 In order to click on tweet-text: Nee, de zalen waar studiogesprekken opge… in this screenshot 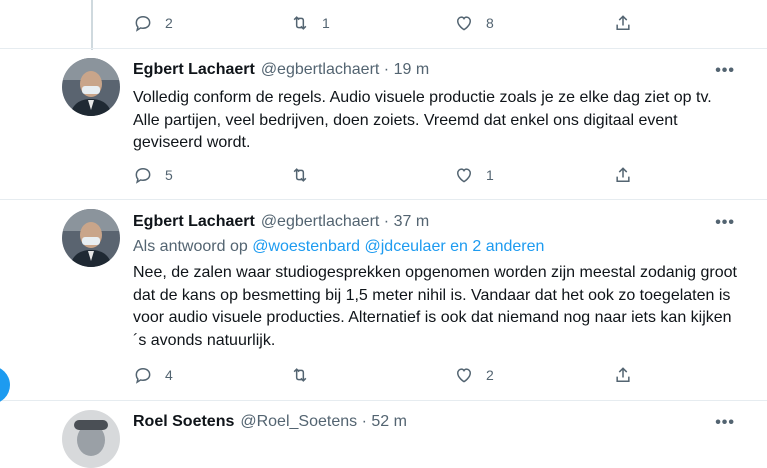, I will do `click(435, 306)`.